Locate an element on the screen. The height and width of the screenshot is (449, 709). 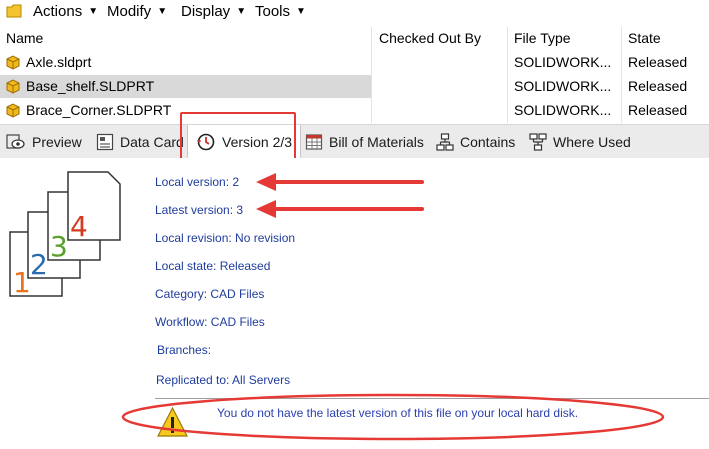
menu-modify: Modify ▼ is located at coordinates (137, 11).